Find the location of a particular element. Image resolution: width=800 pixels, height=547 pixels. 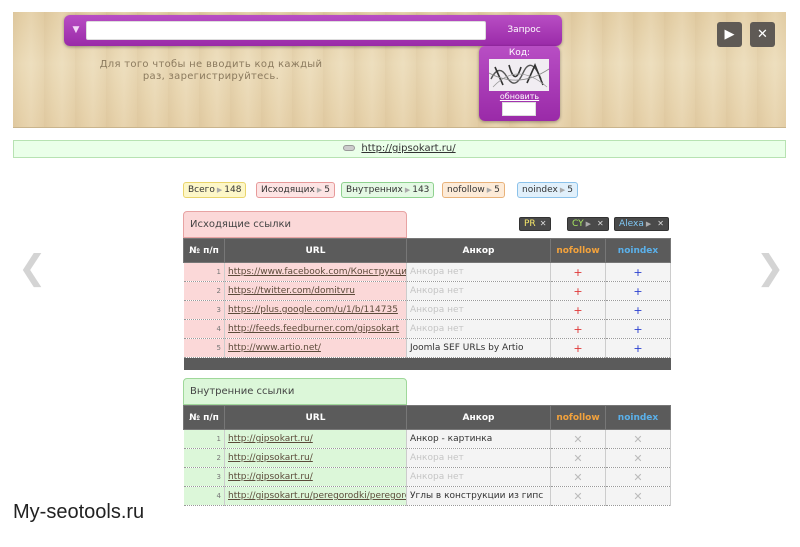

outgoing-links-tab: Исходящие ссылки is located at coordinates (295, 224).